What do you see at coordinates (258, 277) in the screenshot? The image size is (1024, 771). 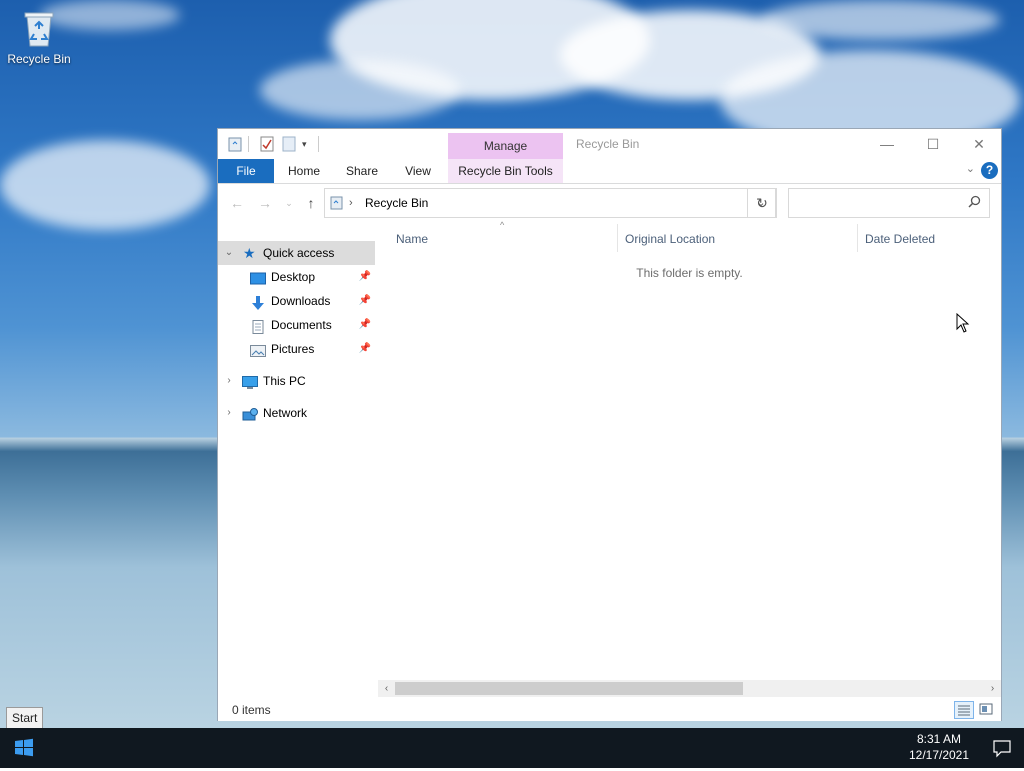 I see `desktop-icon` at bounding box center [258, 277].